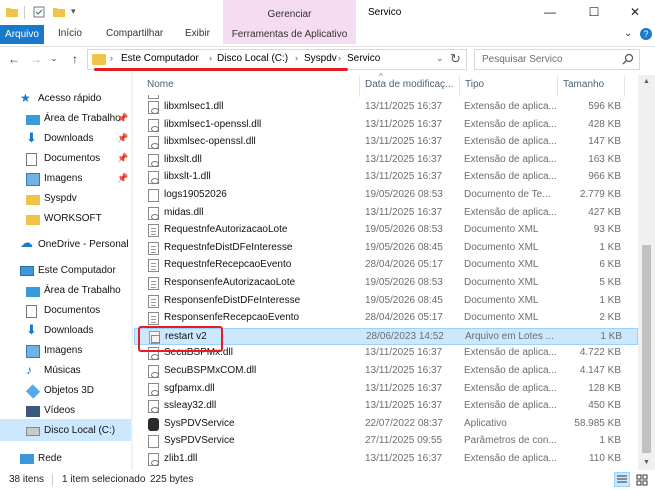 This screenshot has height=490, width=655. Describe the element at coordinates (33, 351) in the screenshot. I see `pictures-icon` at that location.